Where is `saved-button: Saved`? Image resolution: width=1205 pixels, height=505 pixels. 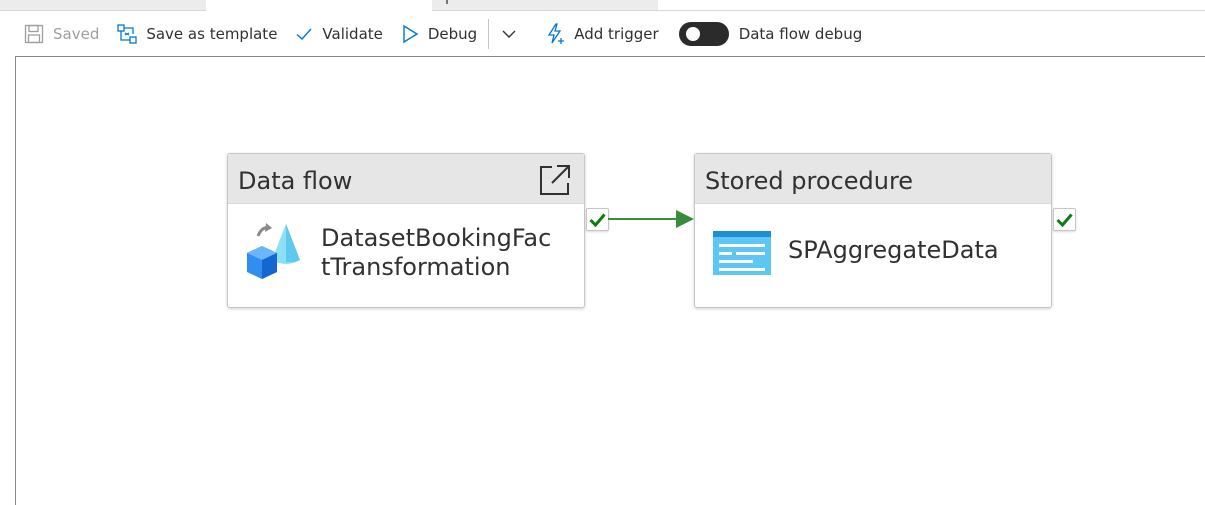
saved-button: Saved is located at coordinates (61, 34).